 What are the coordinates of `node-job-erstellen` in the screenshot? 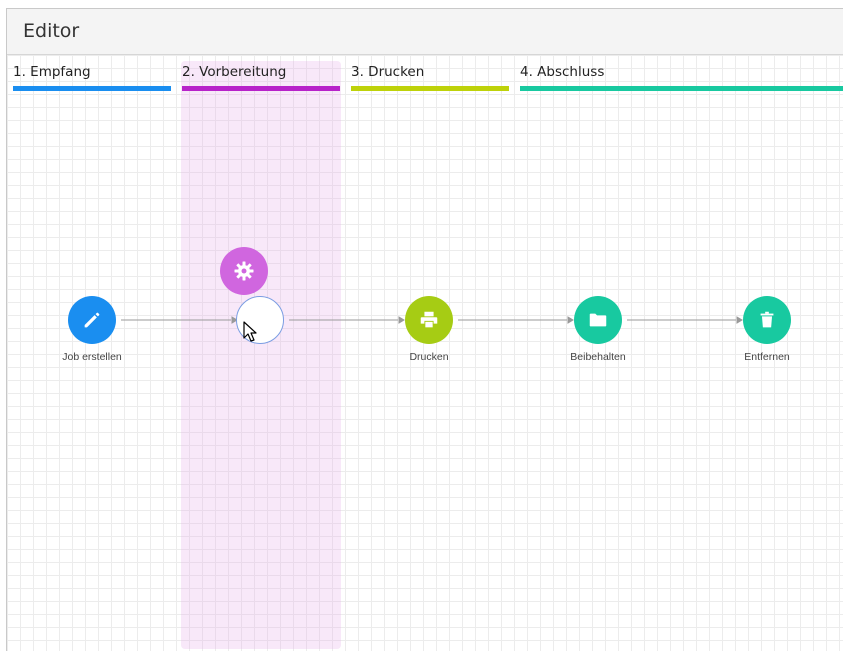 It's located at (92, 320).